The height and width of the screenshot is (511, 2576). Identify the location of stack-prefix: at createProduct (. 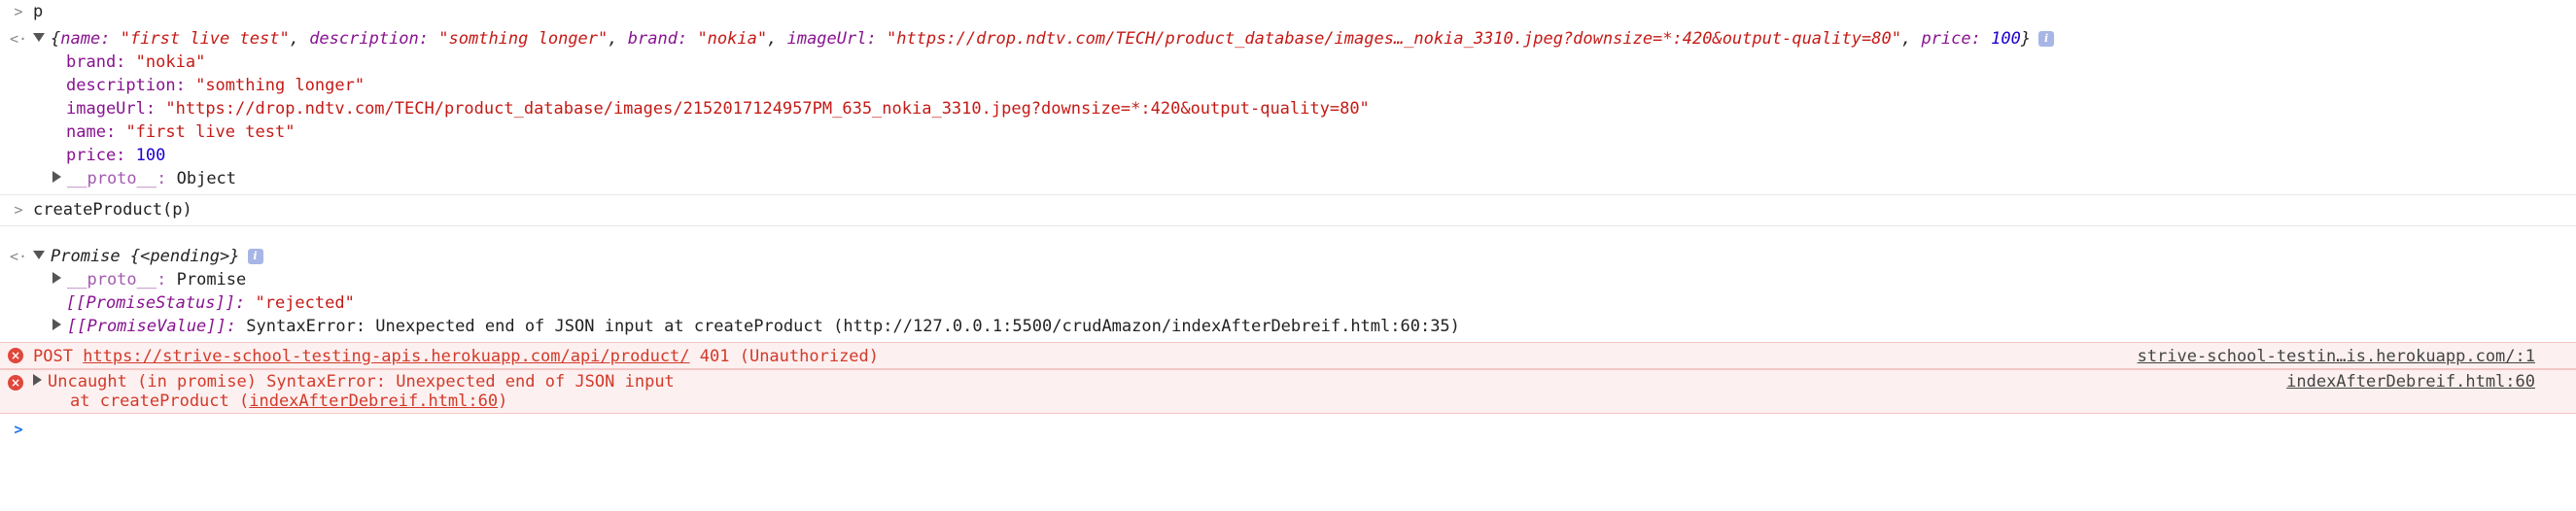
(160, 402).